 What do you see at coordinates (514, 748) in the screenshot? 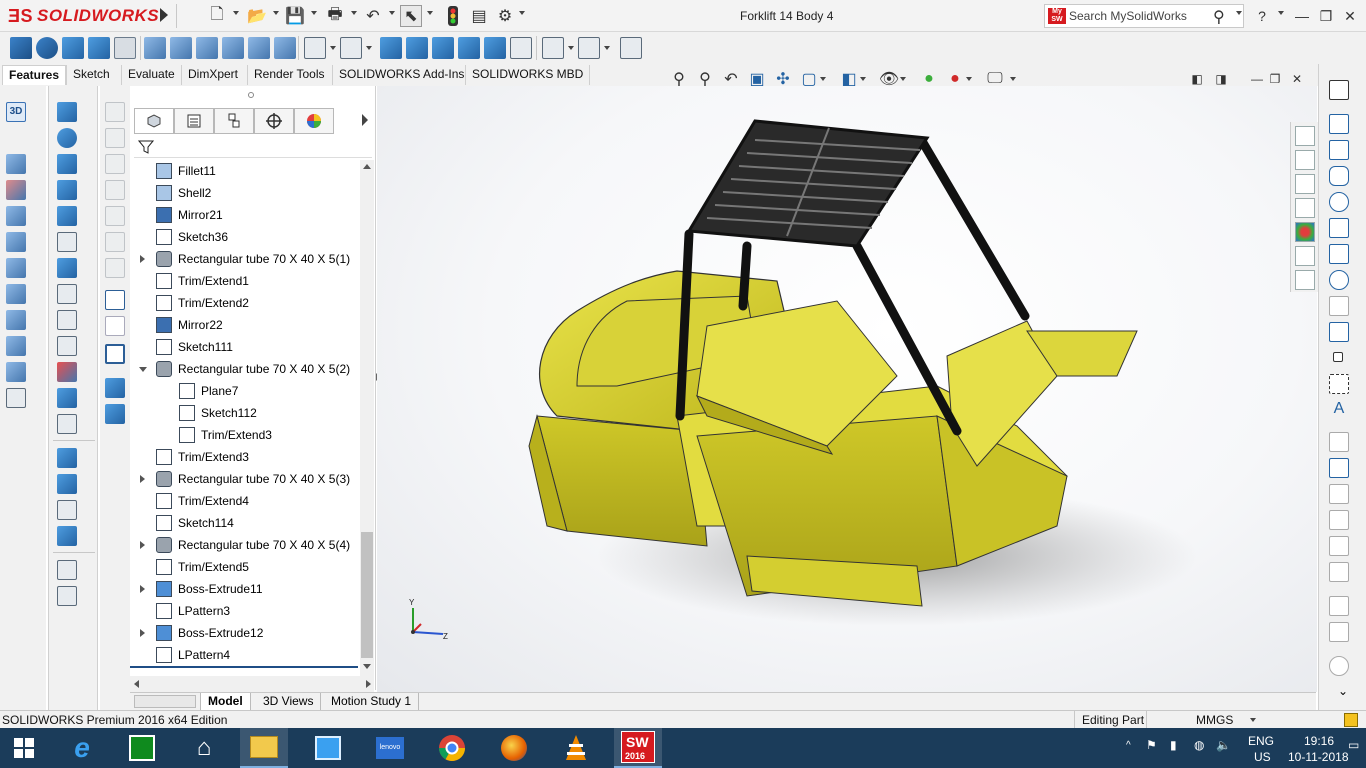
I see `firefox-icon` at bounding box center [514, 748].